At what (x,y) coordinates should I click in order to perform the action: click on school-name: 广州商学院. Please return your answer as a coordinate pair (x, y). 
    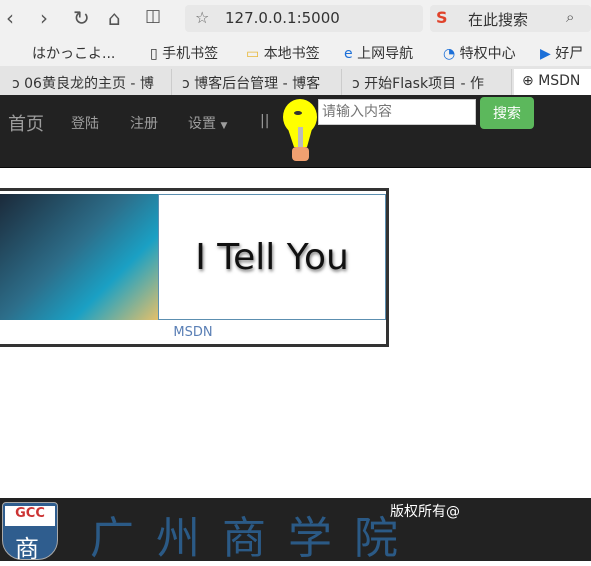
    Looking at the image, I should click on (255, 538).